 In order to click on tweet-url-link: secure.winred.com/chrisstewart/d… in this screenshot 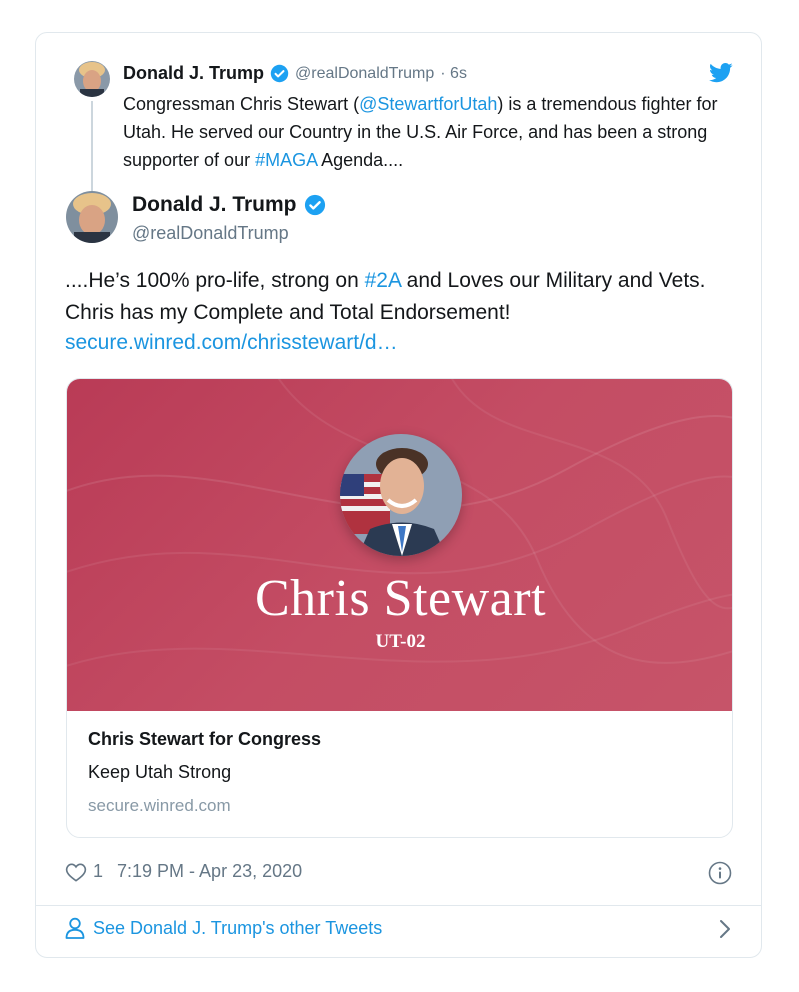, I will do `click(231, 343)`.